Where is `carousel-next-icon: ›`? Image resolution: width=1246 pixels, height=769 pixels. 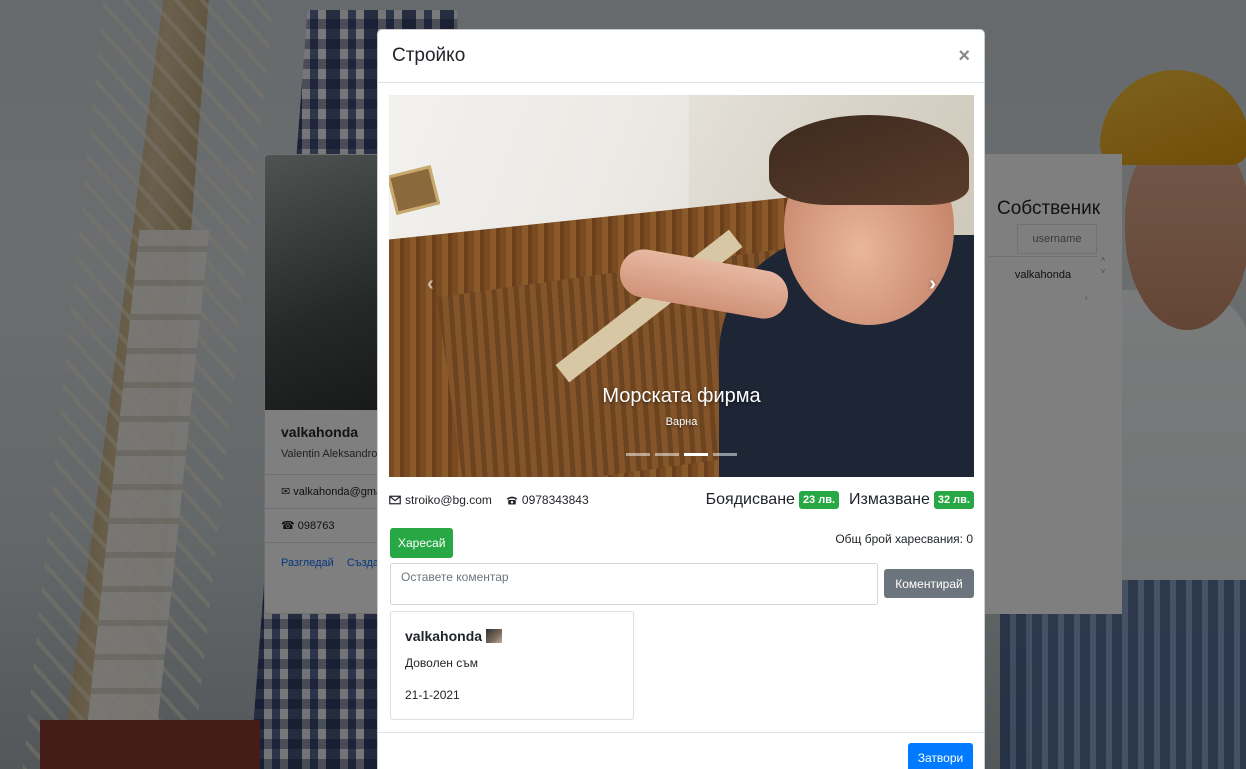 carousel-next-icon: › is located at coordinates (932, 284).